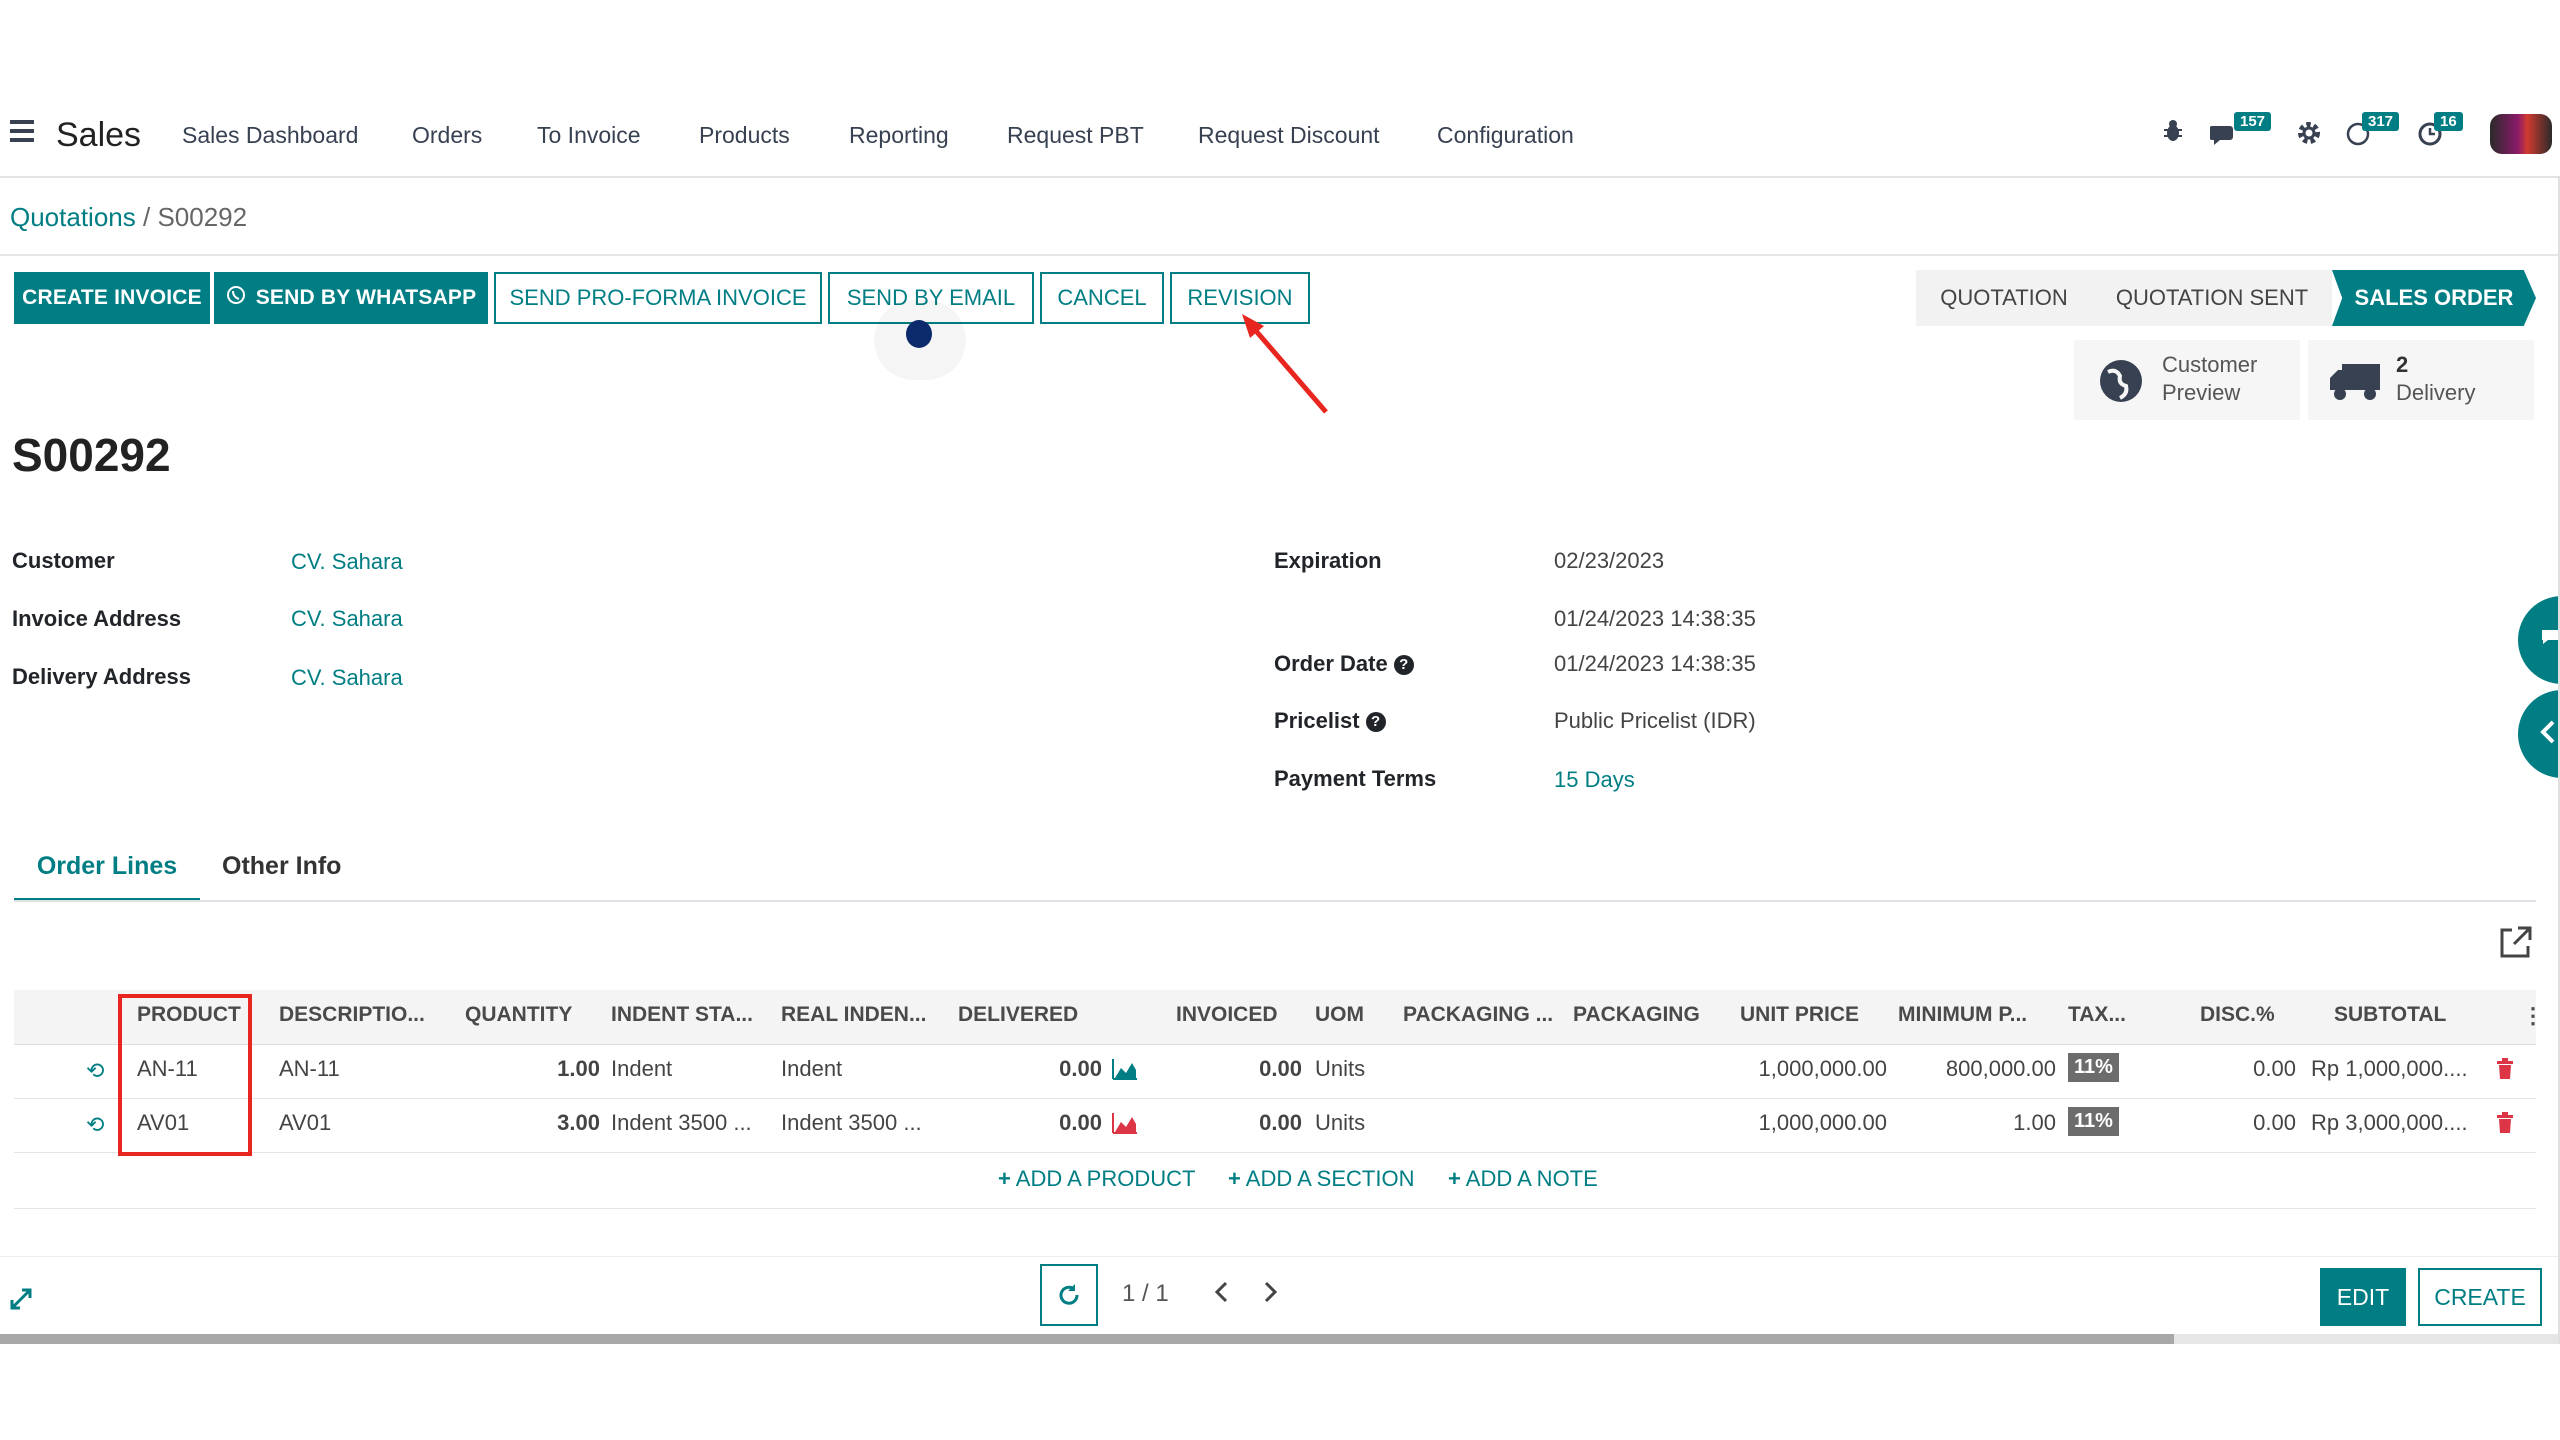 This screenshot has height=1440, width=2560. Describe the element at coordinates (21, 1301) in the screenshot. I see `expand-icon` at that location.